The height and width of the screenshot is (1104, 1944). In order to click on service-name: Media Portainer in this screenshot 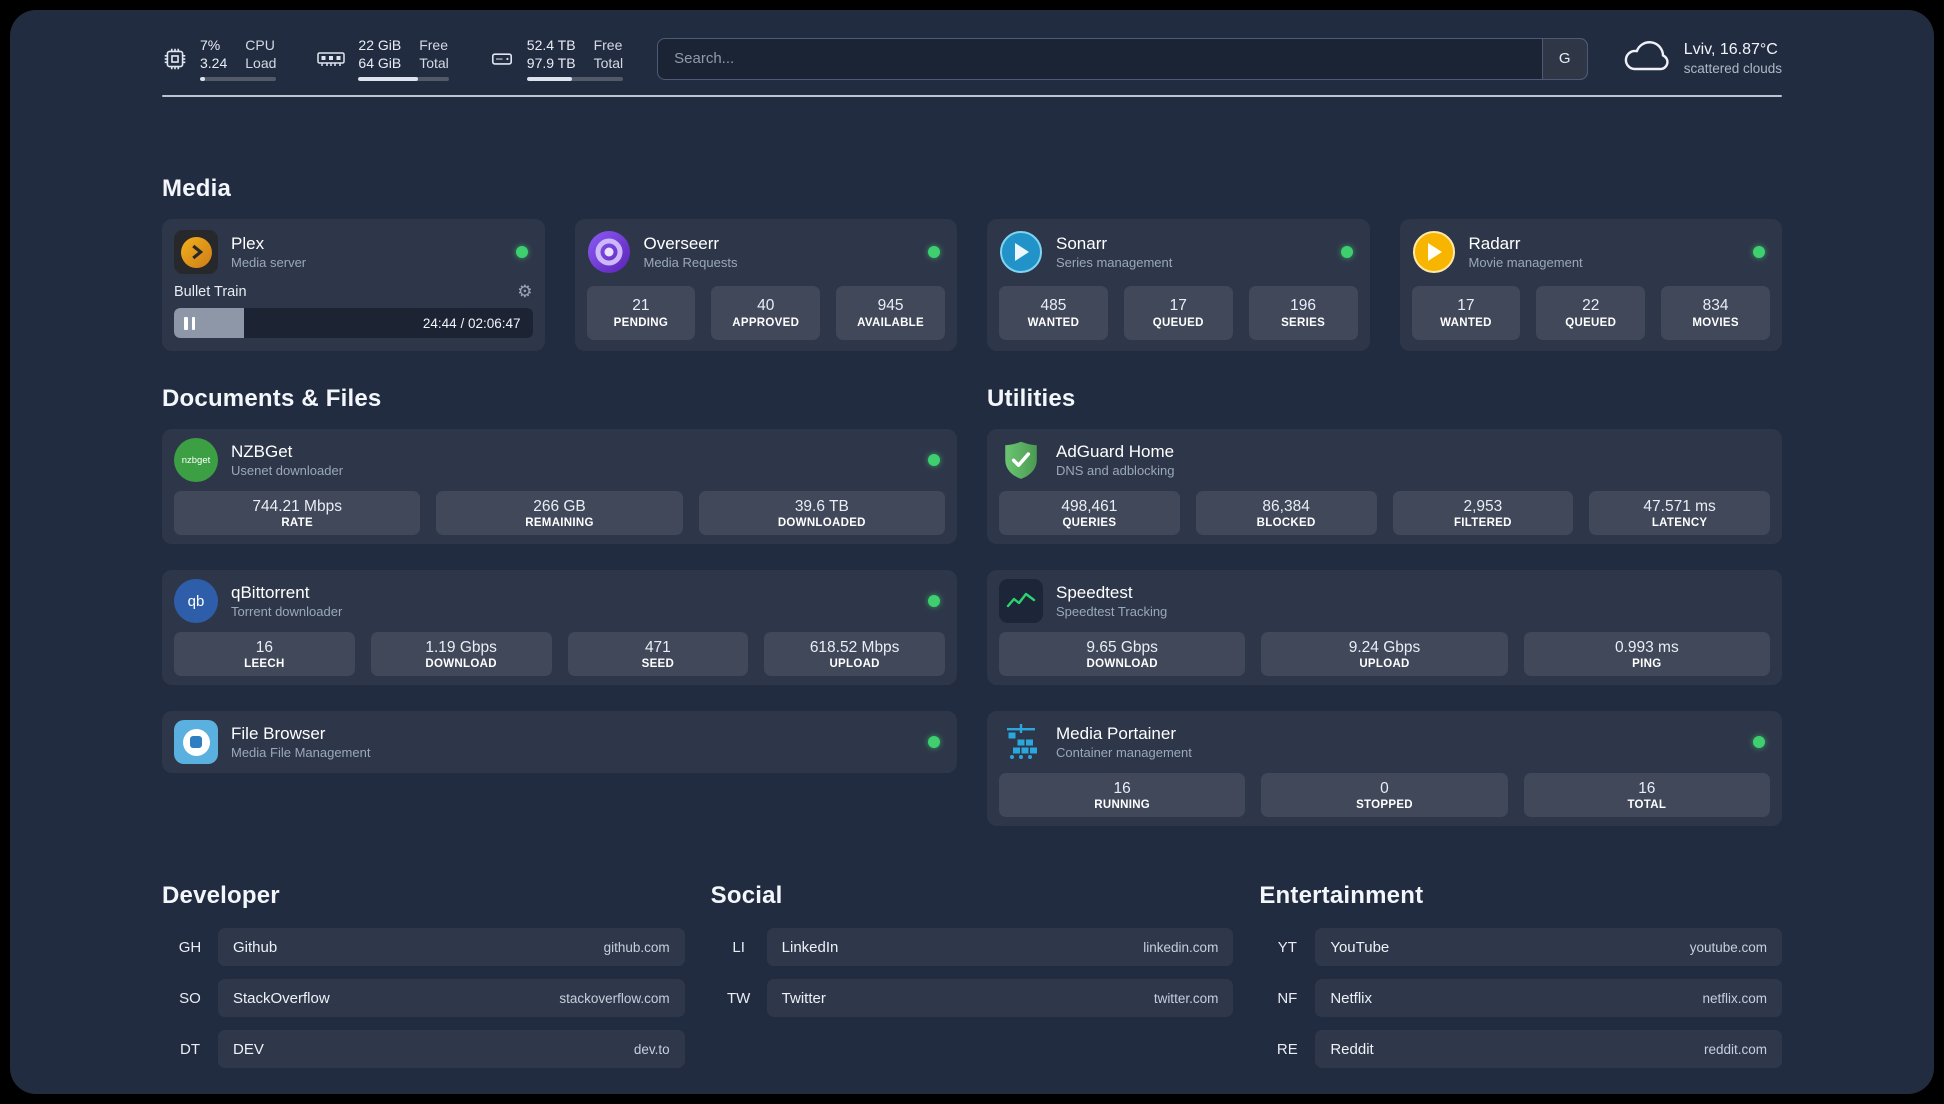, I will do `click(1116, 733)`.